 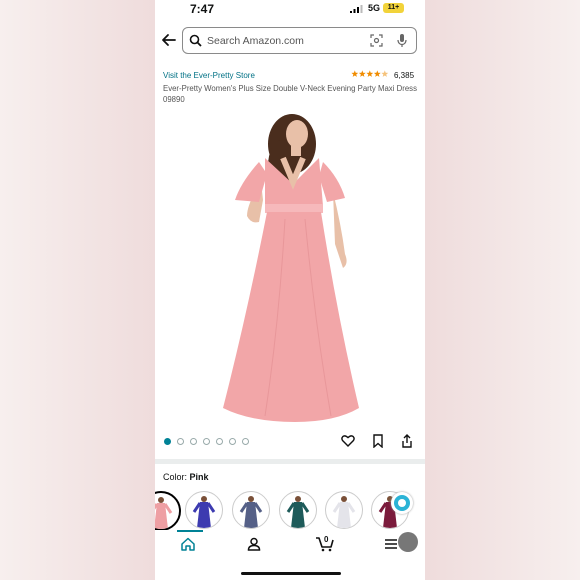 What do you see at coordinates (356, 9) in the screenshot?
I see `signal-icon` at bounding box center [356, 9].